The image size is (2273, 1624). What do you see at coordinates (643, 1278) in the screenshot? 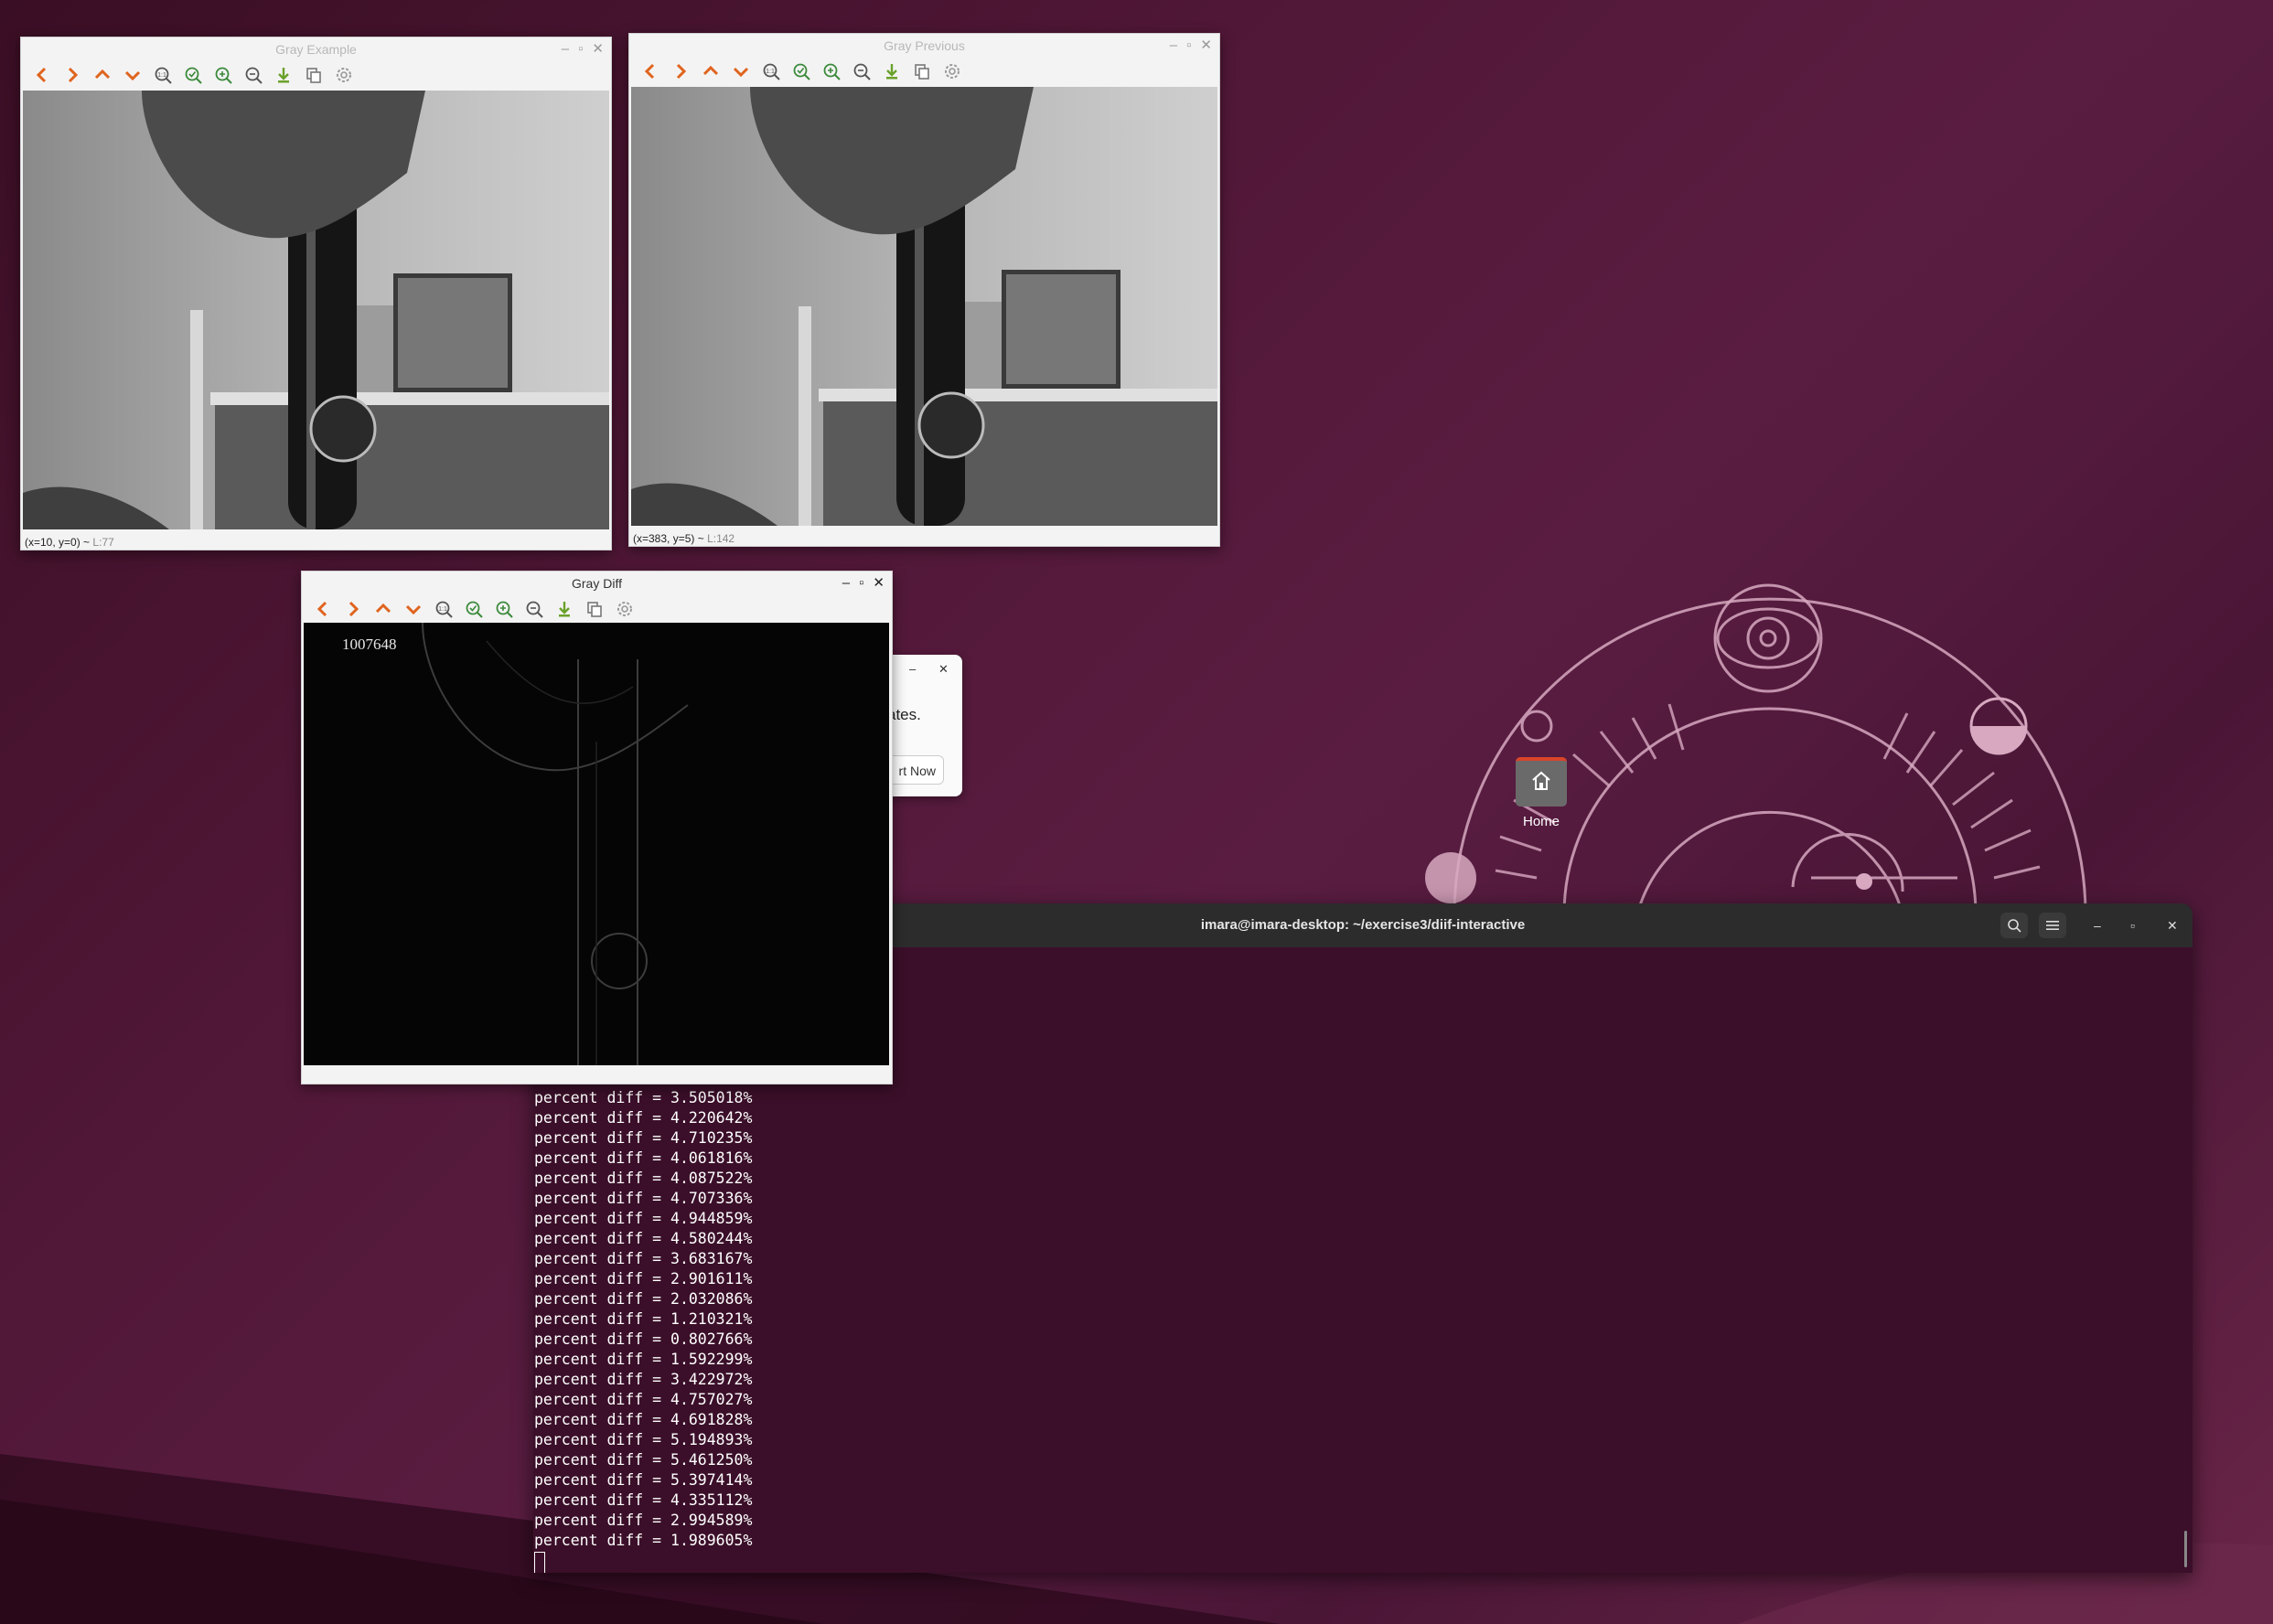
I see `terminal-line: percent diff = 2.901611%` at bounding box center [643, 1278].